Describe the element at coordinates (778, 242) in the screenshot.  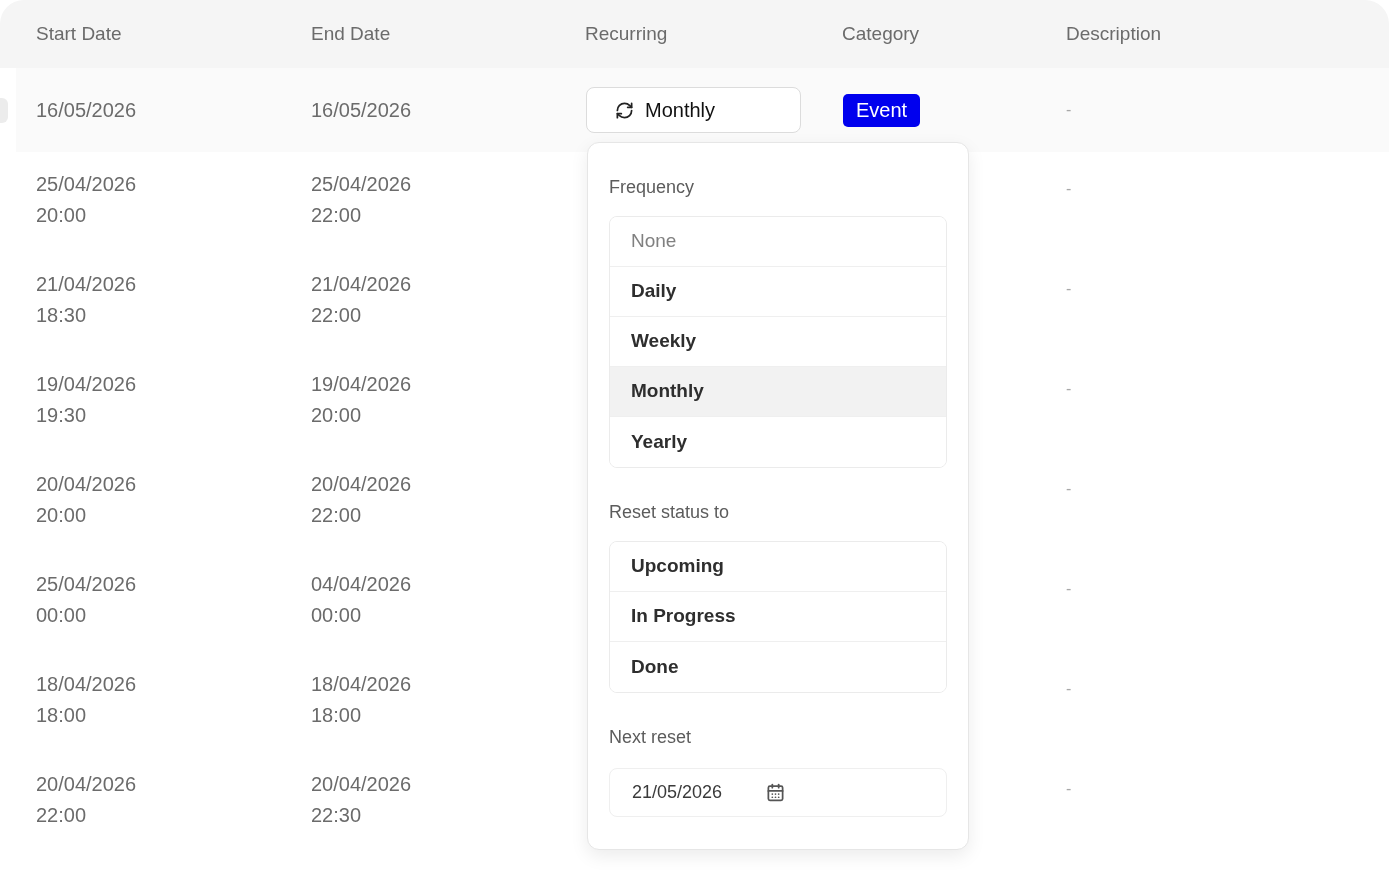
I see `frequency-option: None` at that location.